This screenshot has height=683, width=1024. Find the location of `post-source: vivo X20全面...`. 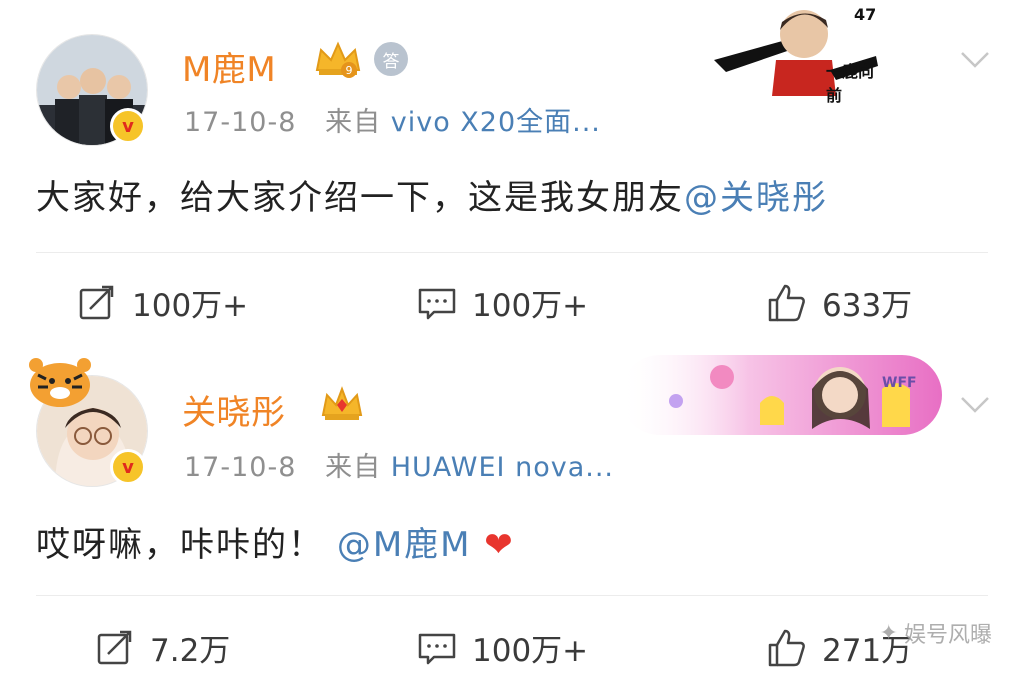

post-source: vivo X20全面... is located at coordinates (496, 122).